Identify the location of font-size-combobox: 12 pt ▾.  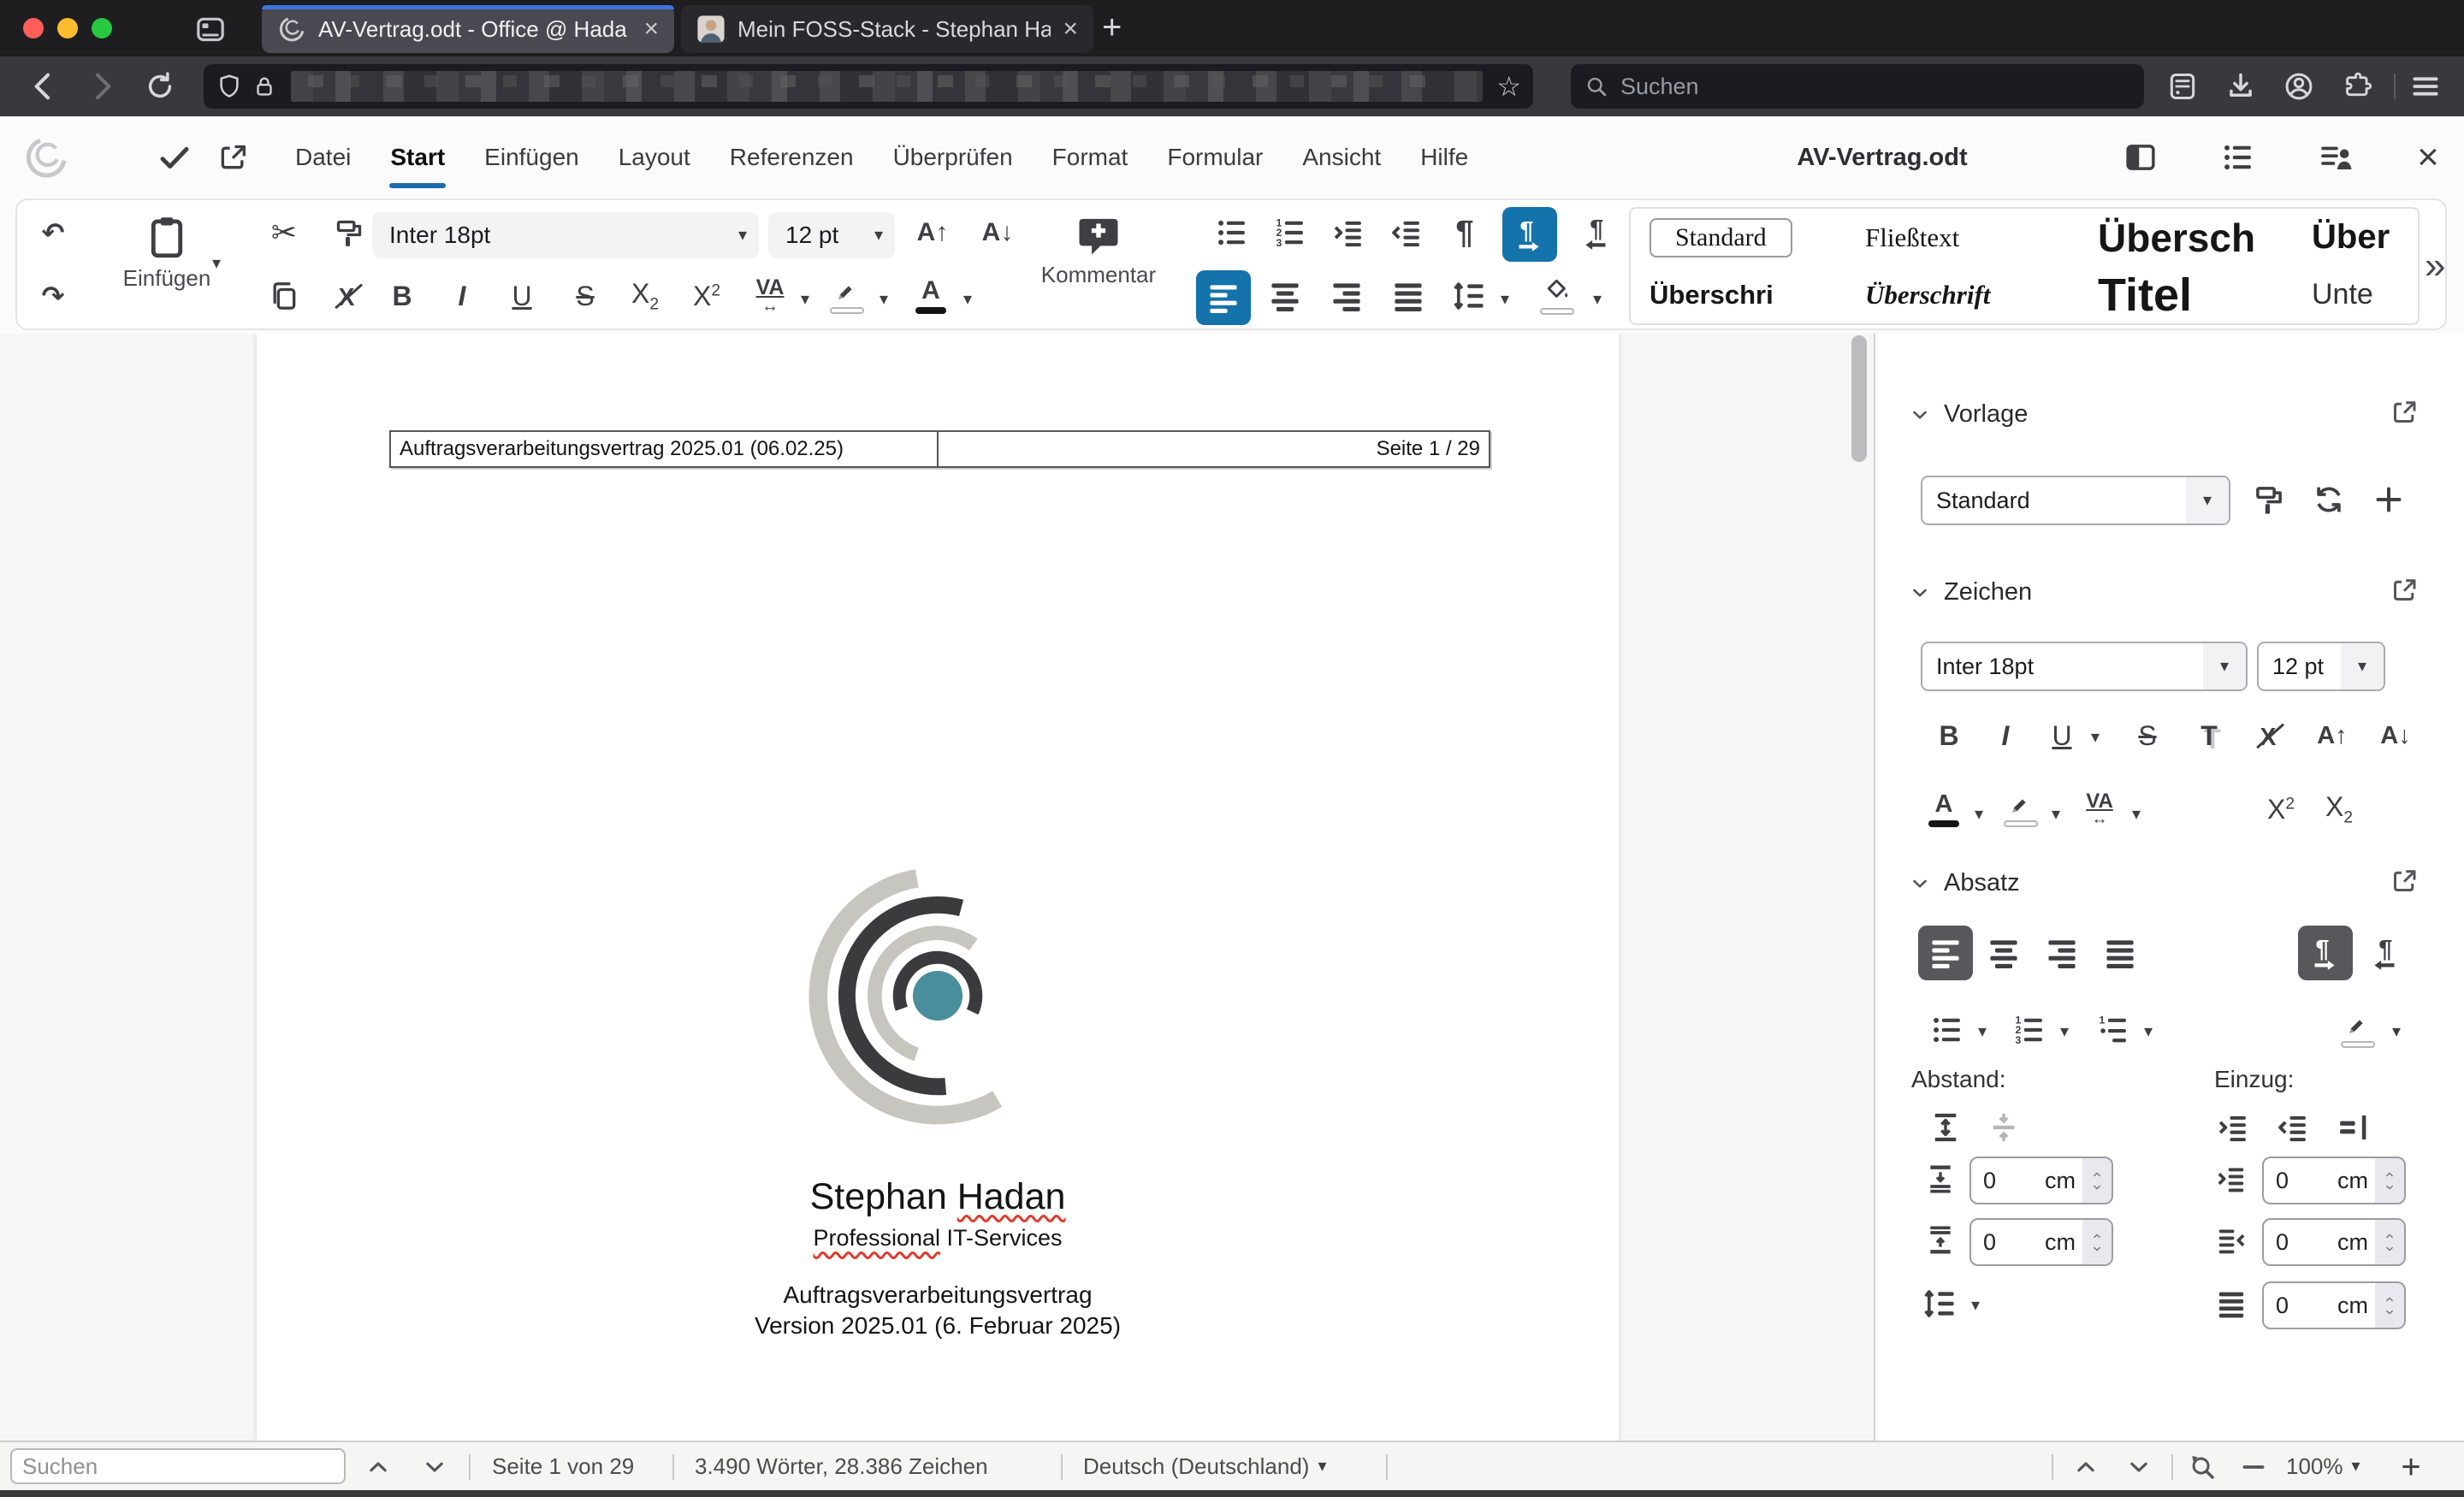
(831, 235).